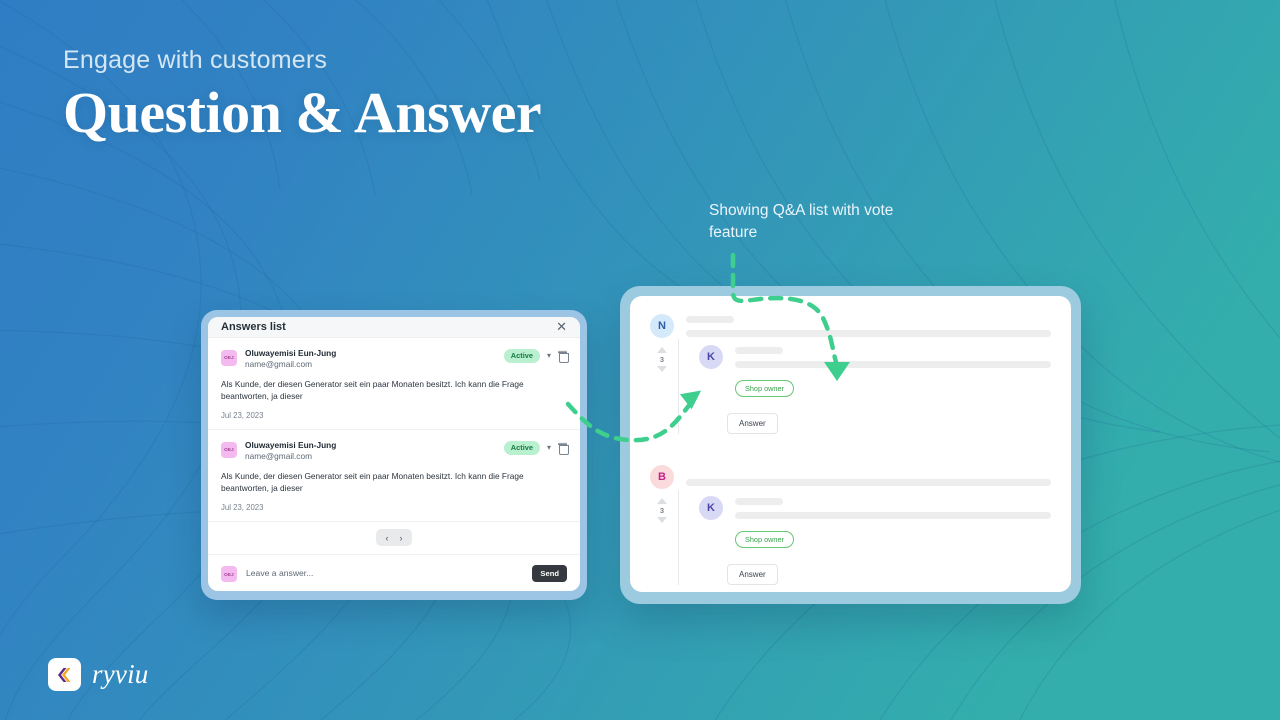 The height and width of the screenshot is (720, 1280). I want to click on answer-composer: OEJ Leave a answer... Send, so click(394, 573).